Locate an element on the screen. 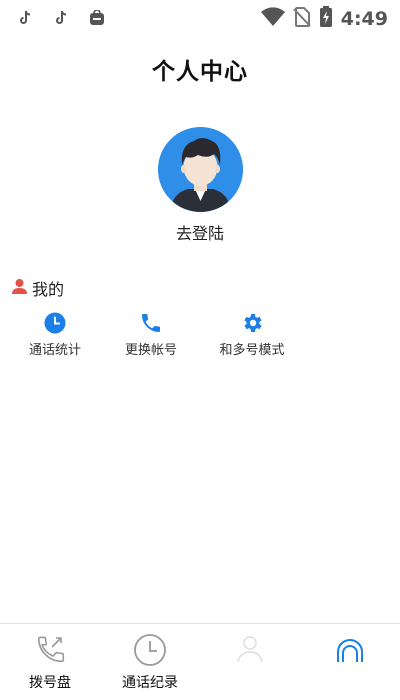 Image resolution: width=400 pixels, height=700 pixels. login-link: 去登陆 is located at coordinates (200, 232).